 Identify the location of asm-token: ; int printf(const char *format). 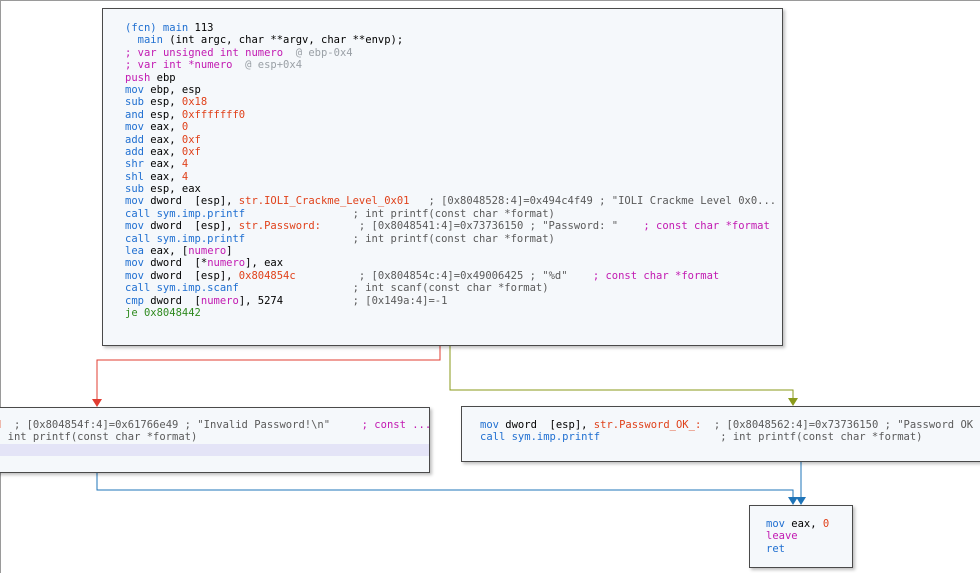
(761, 437).